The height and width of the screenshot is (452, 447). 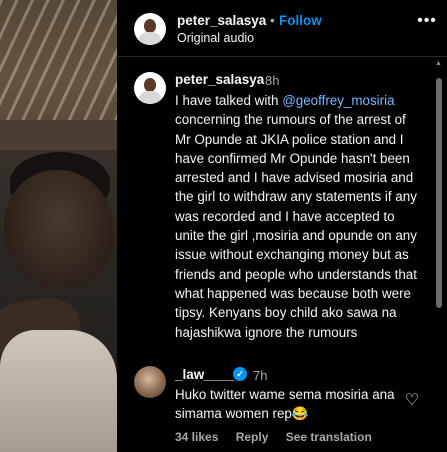 What do you see at coordinates (58, 135) in the screenshot?
I see `video-shelf` at bounding box center [58, 135].